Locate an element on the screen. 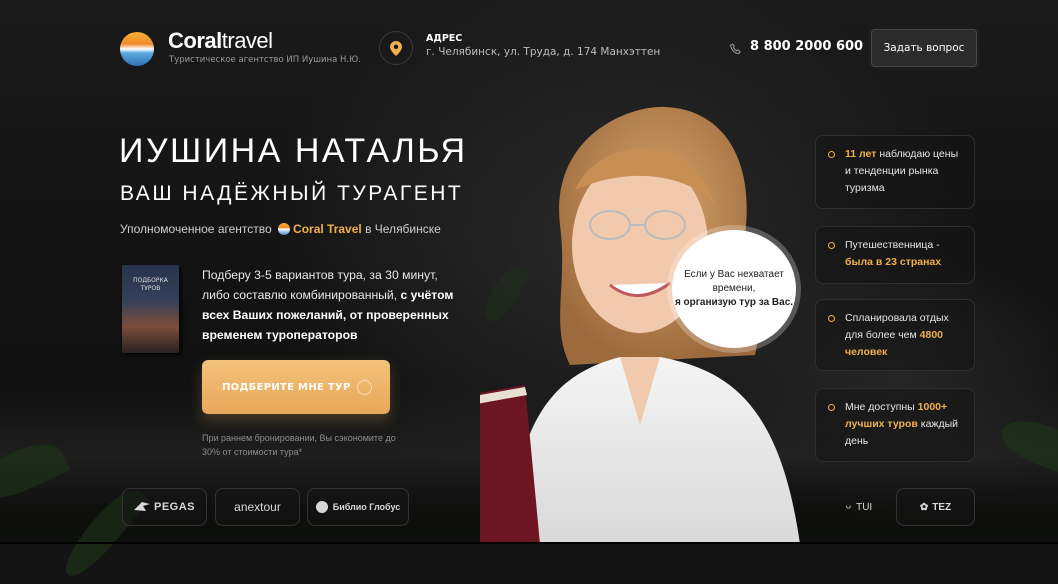 The image size is (1058, 584). agent-subtitle: ВАШ НАДЁЖНЫЙ ТУРАГЕНТ is located at coordinates (292, 193).